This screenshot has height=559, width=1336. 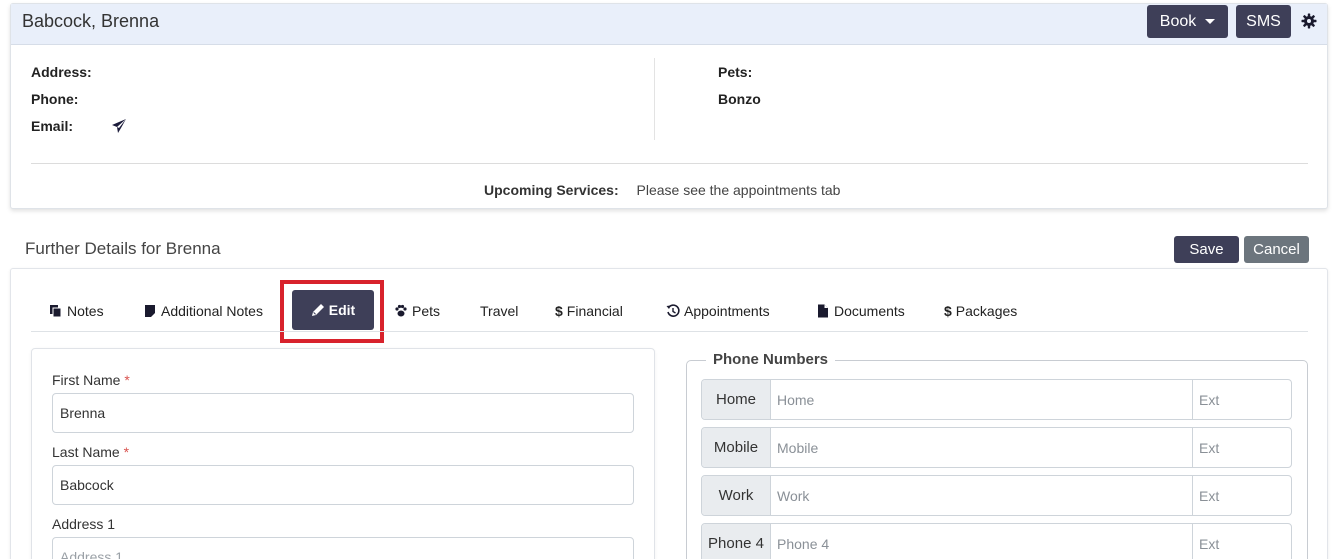 I want to click on tab-documents: Documents, so click(x=860, y=311).